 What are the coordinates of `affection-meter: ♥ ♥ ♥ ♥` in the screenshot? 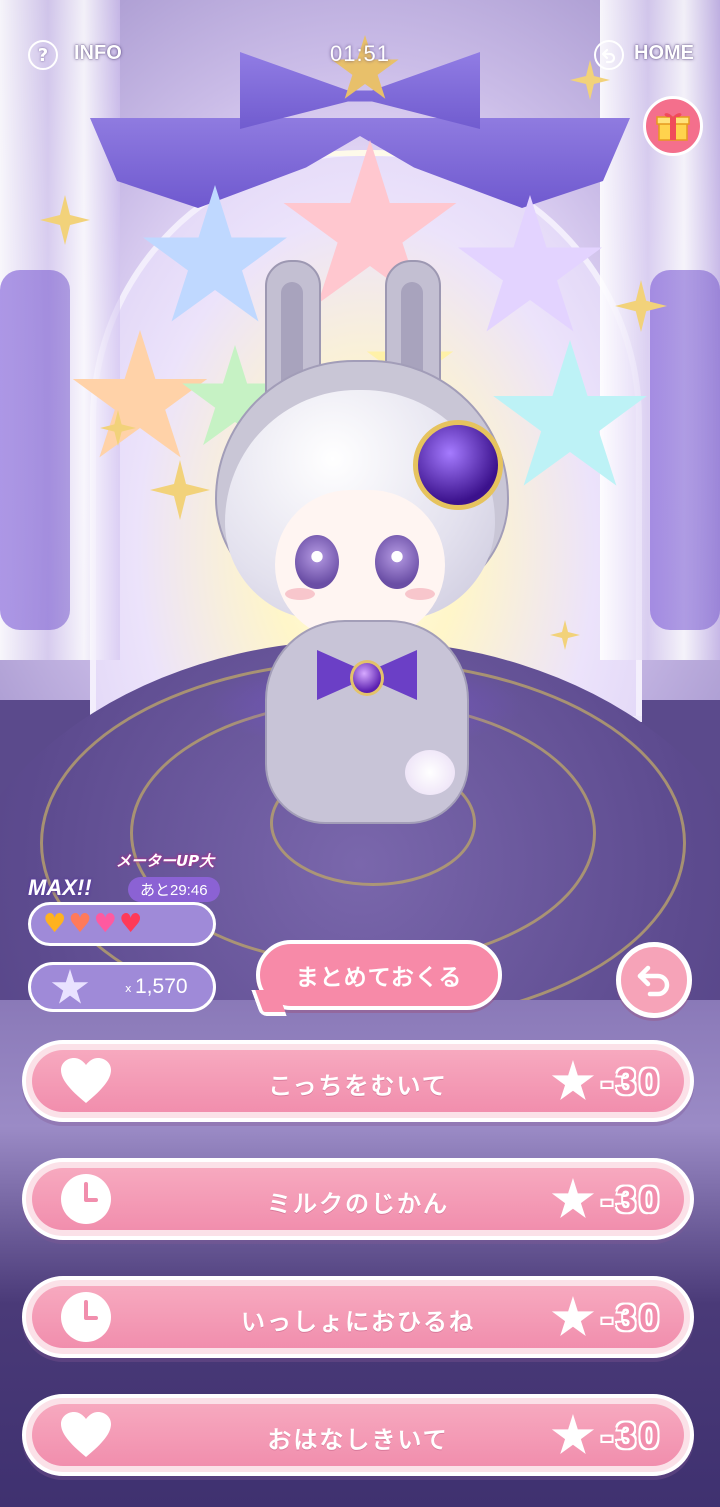 It's located at (122, 924).